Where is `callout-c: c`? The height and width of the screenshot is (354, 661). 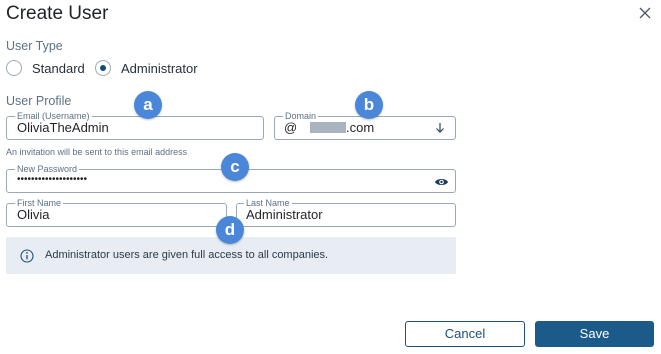 callout-c: c is located at coordinates (235, 167).